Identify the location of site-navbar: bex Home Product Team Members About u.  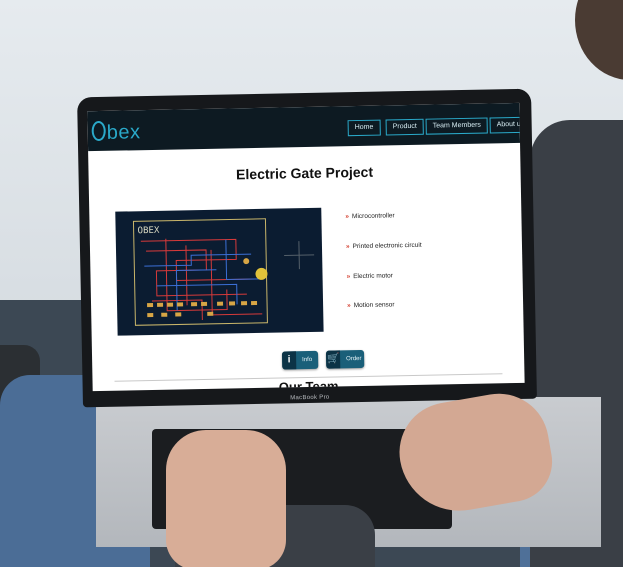
(306, 127).